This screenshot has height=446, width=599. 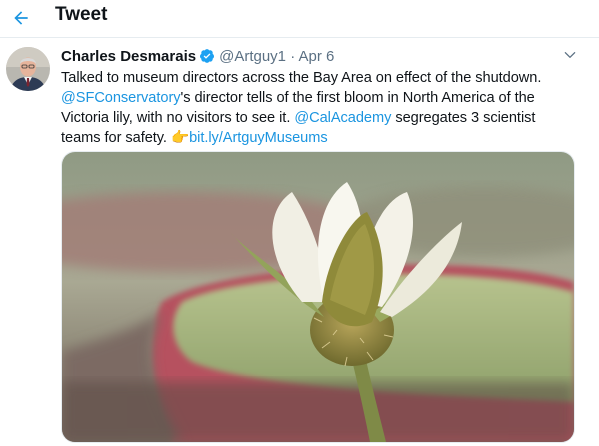 I want to click on chevron-down-icon, so click(x=570, y=55).